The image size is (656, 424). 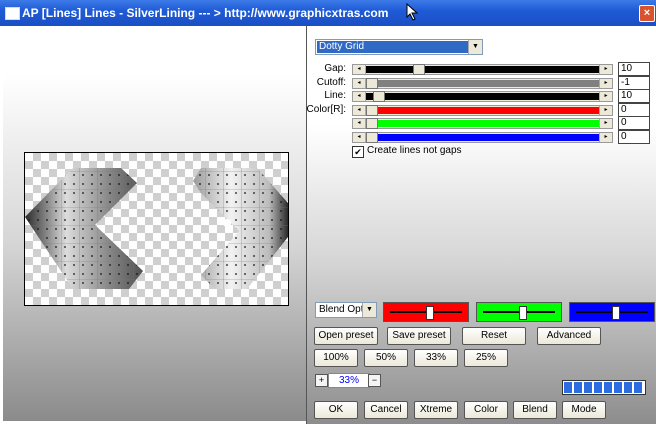 What do you see at coordinates (412, 12) in the screenshot?
I see `mouse-cursor-icon` at bounding box center [412, 12].